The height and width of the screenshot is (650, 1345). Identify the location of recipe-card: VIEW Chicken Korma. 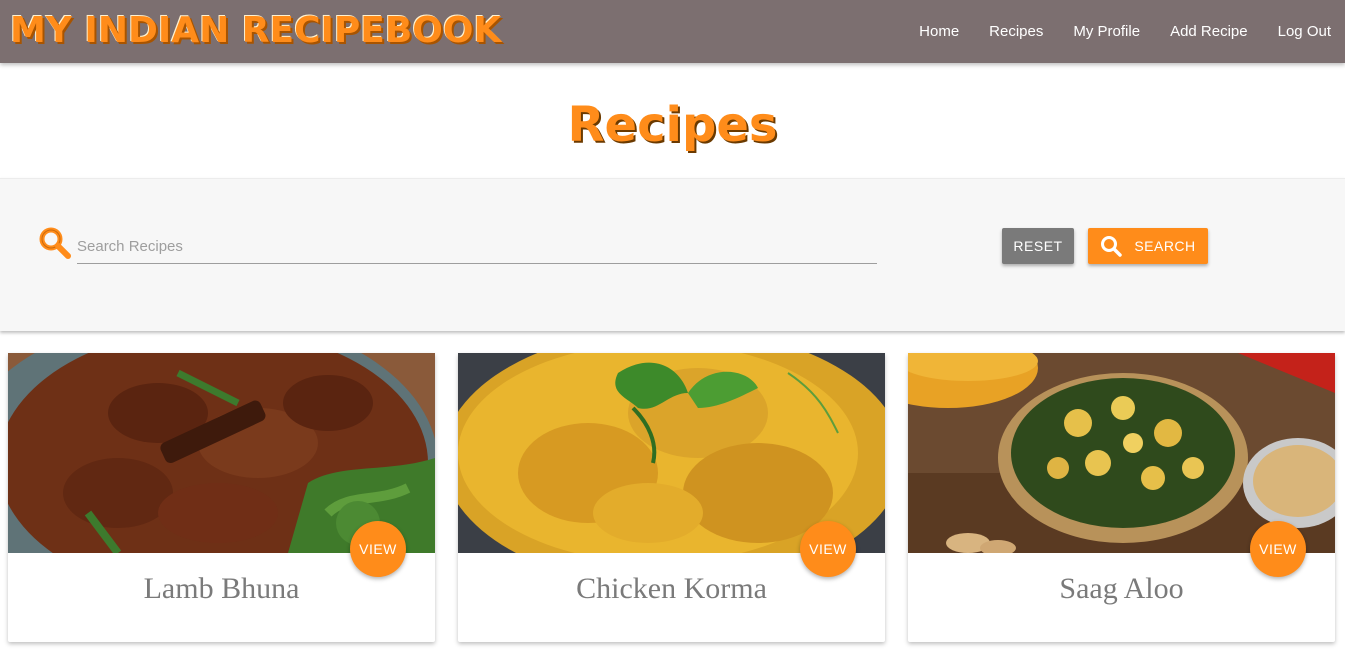
(671, 497).